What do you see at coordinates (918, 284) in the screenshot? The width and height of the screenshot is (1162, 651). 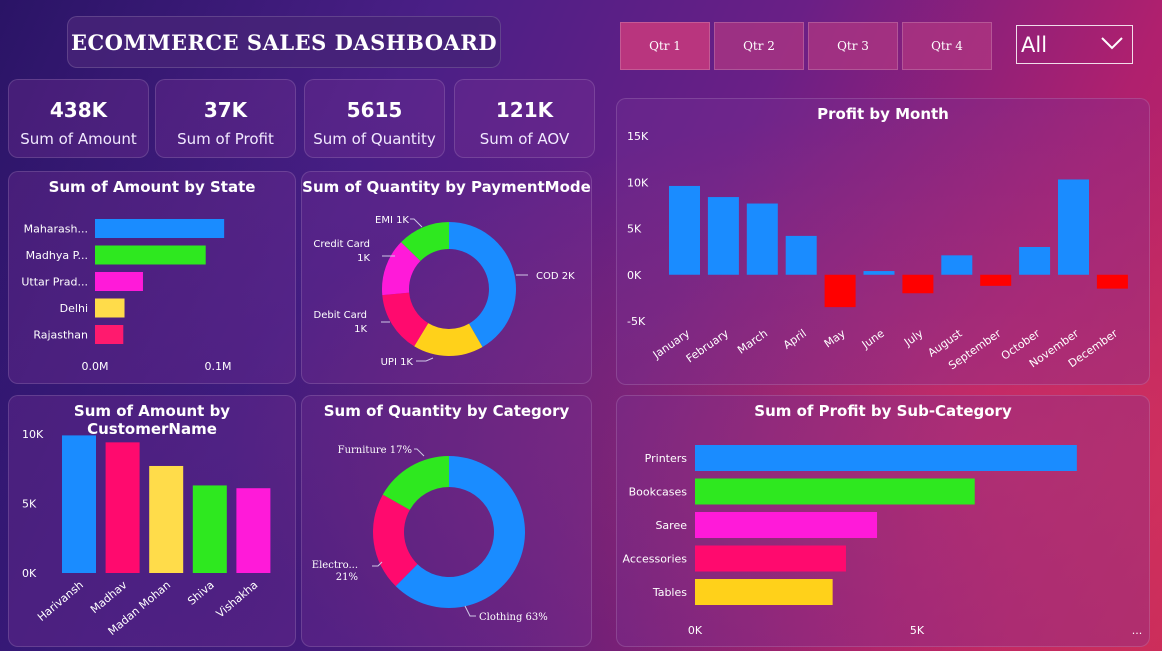 I see `bar-july` at bounding box center [918, 284].